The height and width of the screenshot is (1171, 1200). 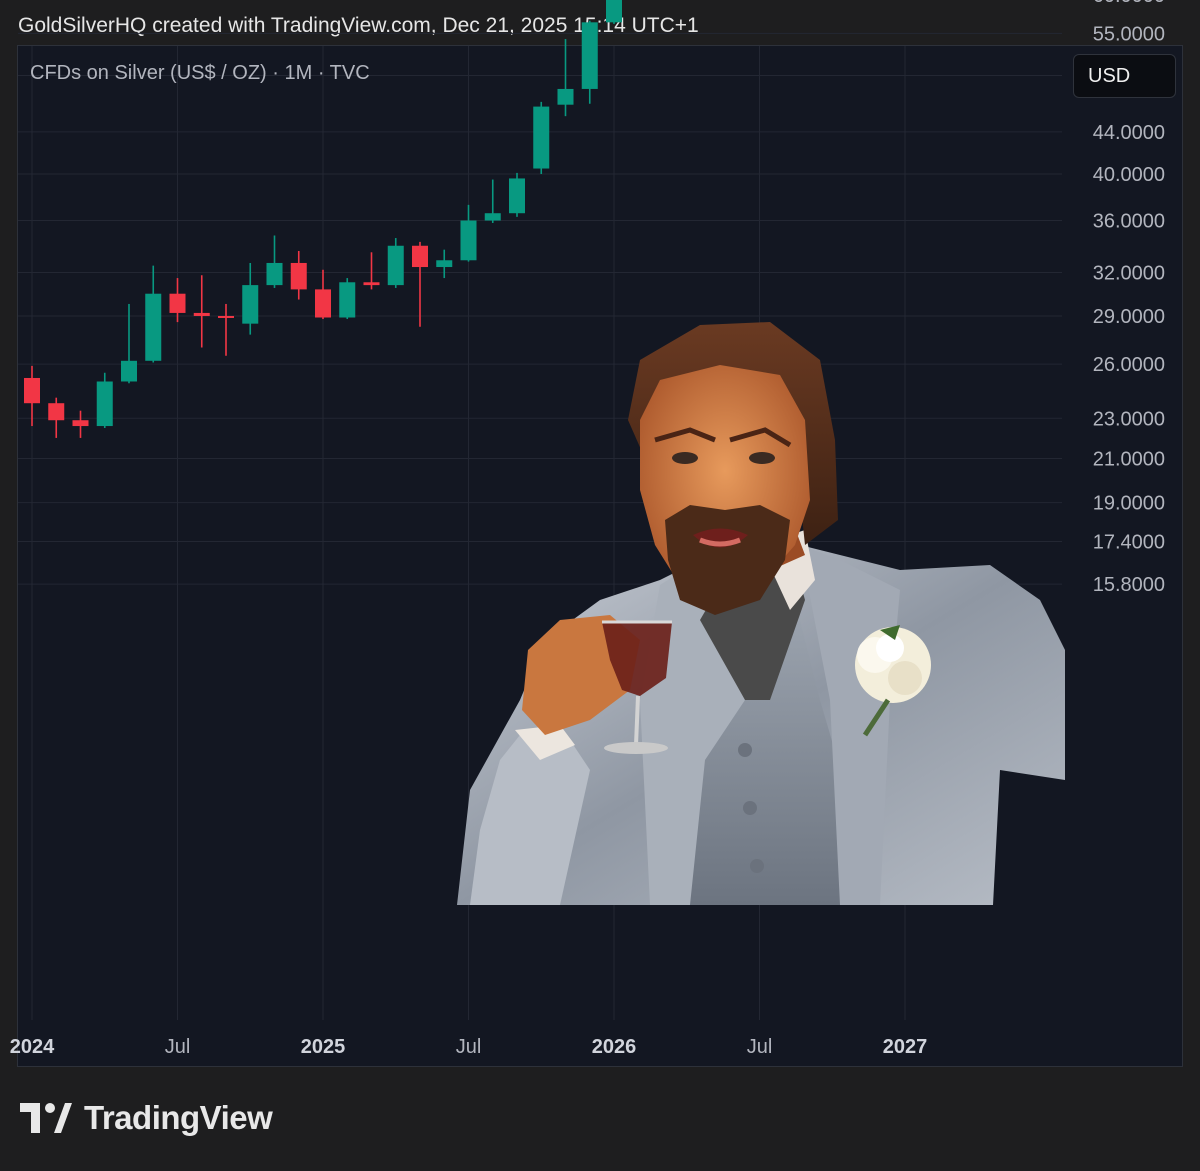 What do you see at coordinates (200, 73) in the screenshot?
I see `chart-symbol-title: CFDs on Silver (US$ / OZ) · 1M · TVC` at bounding box center [200, 73].